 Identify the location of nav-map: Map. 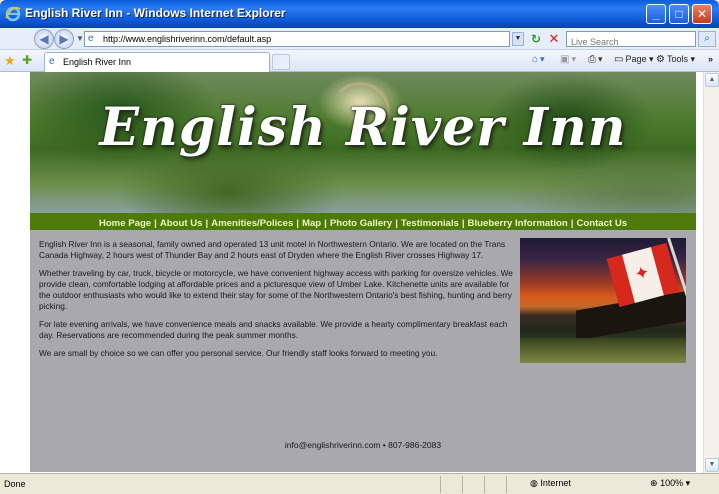
(311, 223).